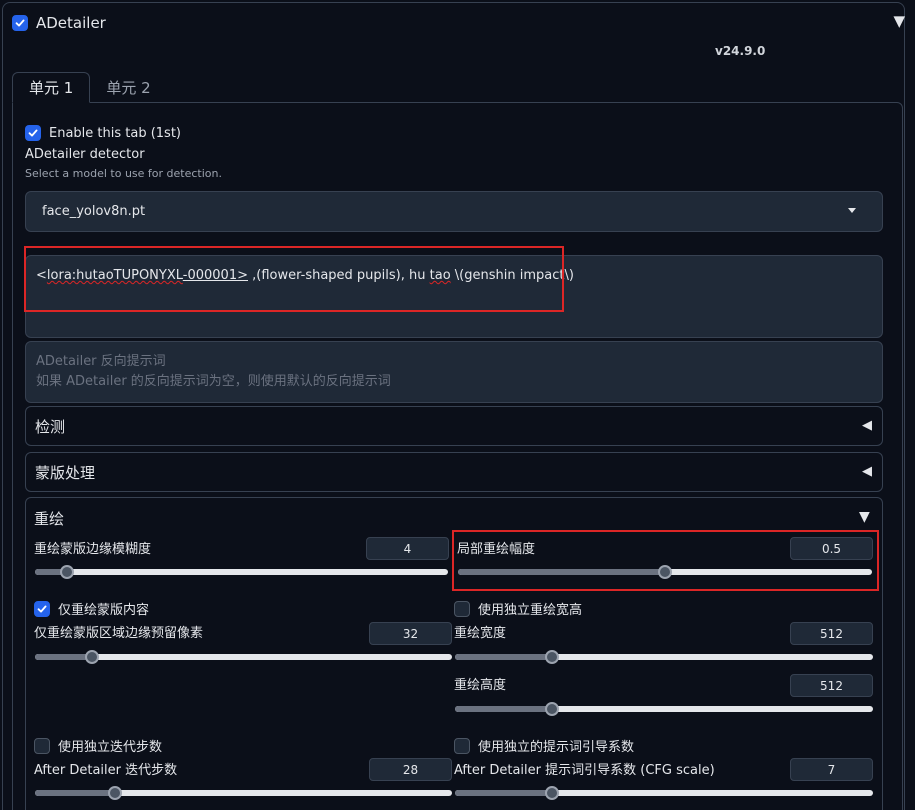 The width and height of the screenshot is (915, 810). What do you see at coordinates (49, 518) in the screenshot?
I see `accordion-inpaint-label: 重绘` at bounding box center [49, 518].